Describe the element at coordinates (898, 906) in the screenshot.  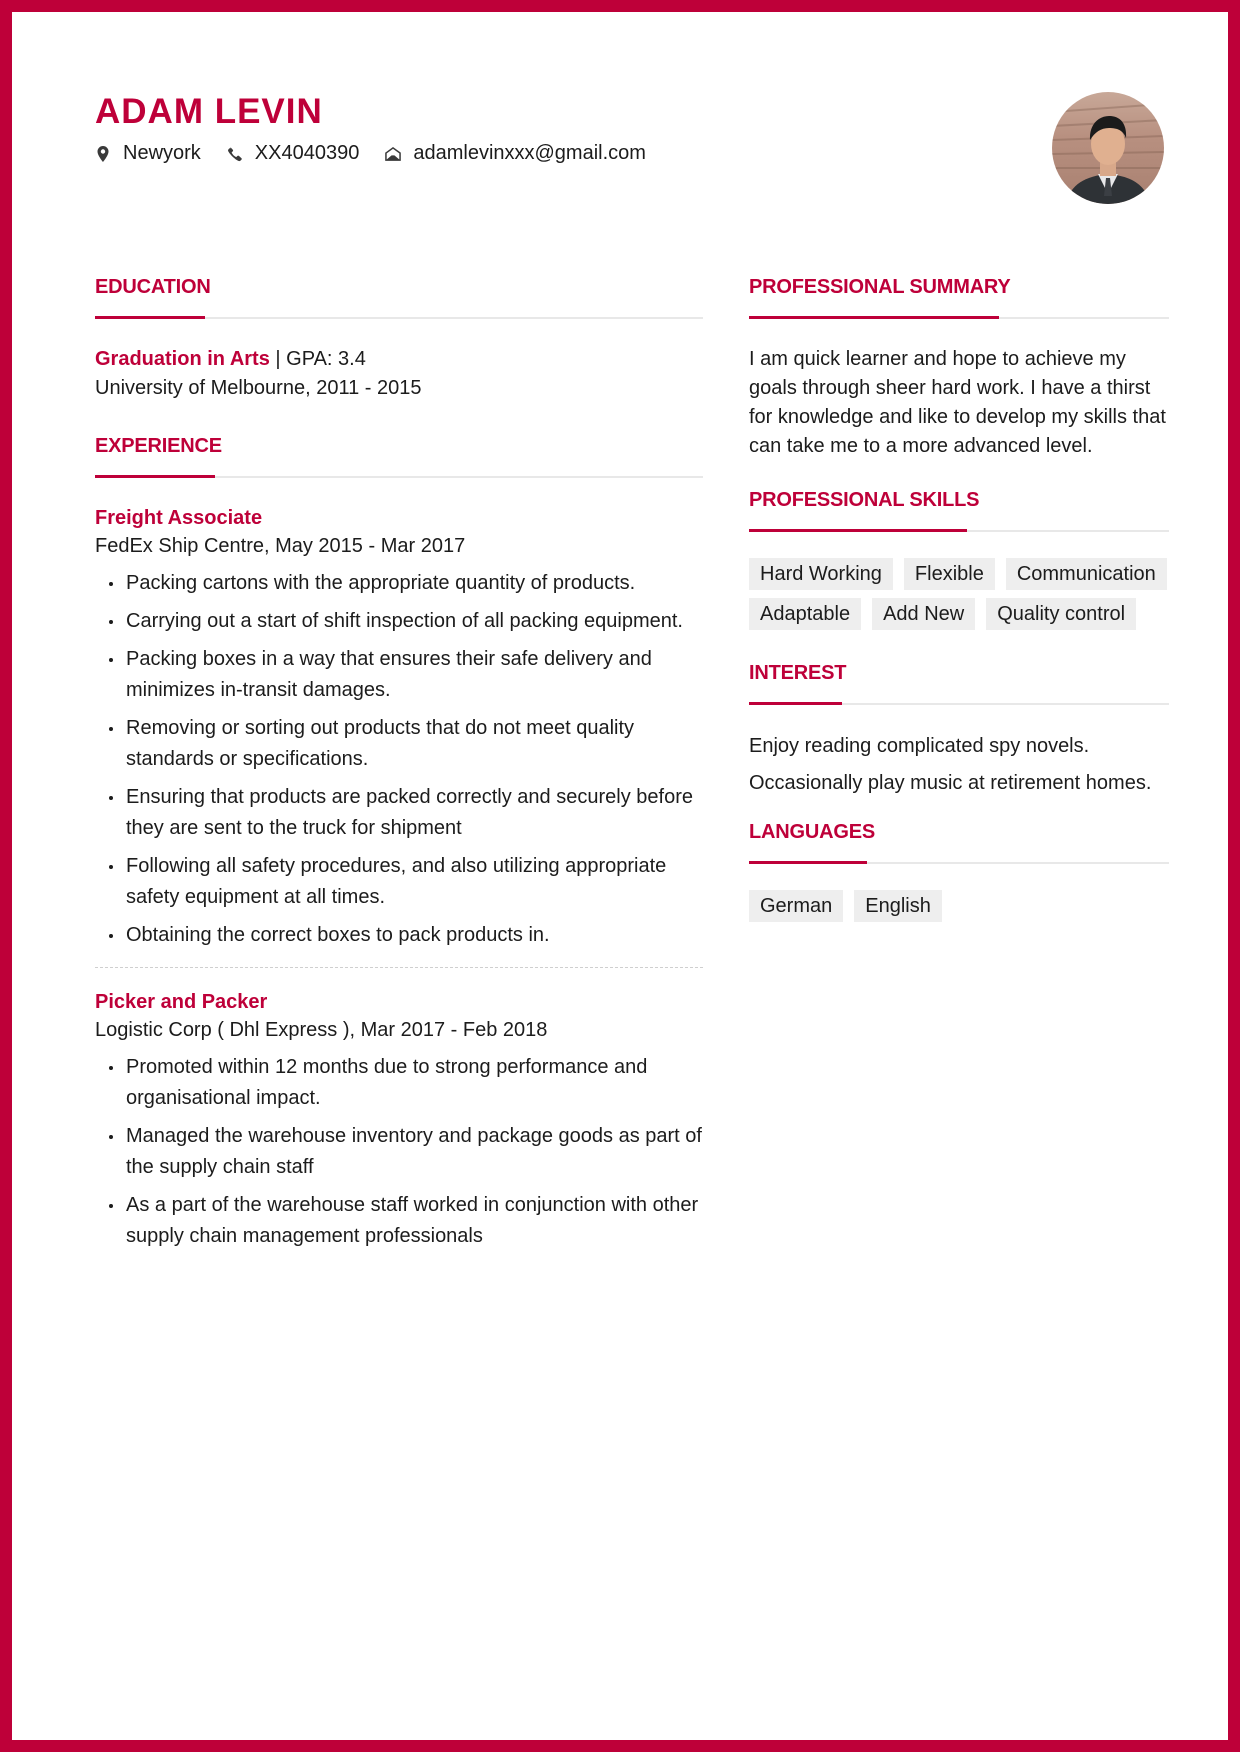
I see `language-tag: English` at that location.